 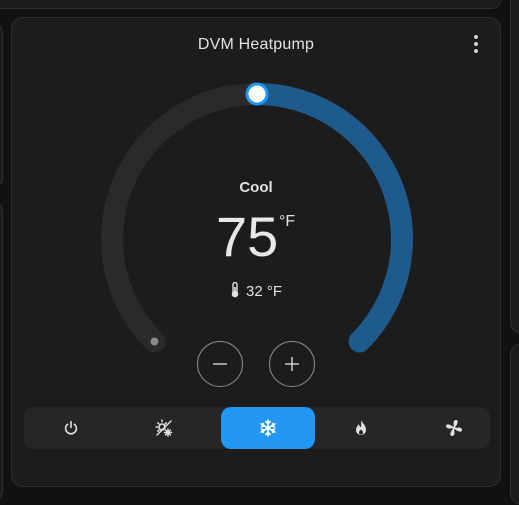 I want to click on current-temperature: 32 °F, so click(x=256, y=290).